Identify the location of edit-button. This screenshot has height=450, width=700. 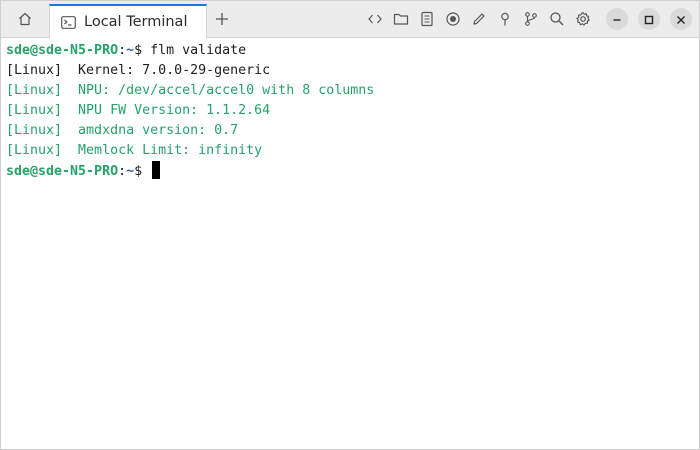
(479, 19).